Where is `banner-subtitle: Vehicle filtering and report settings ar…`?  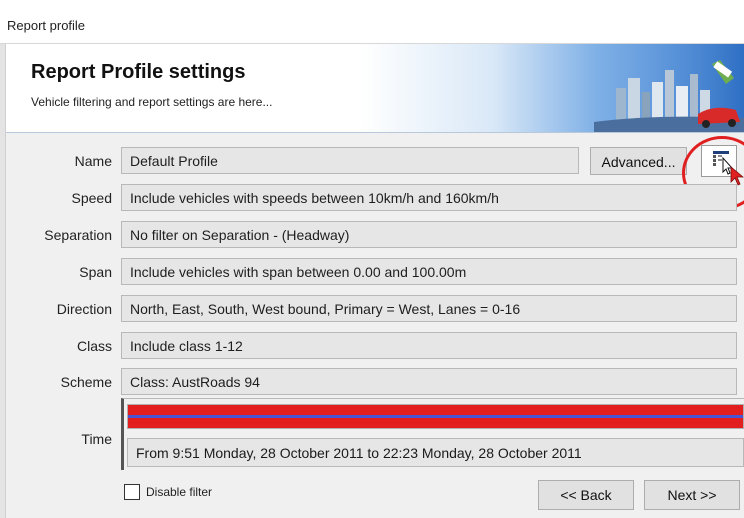 banner-subtitle: Vehicle filtering and report settings ar… is located at coordinates (152, 102).